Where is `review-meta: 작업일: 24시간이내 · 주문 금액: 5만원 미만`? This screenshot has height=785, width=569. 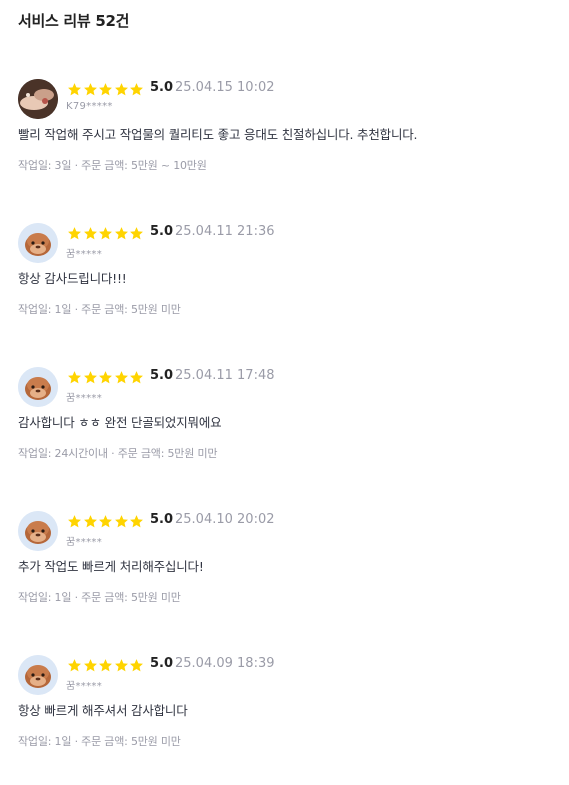 review-meta: 작업일: 24시간이내 · 주문 금액: 5만원 미만 is located at coordinates (118, 453).